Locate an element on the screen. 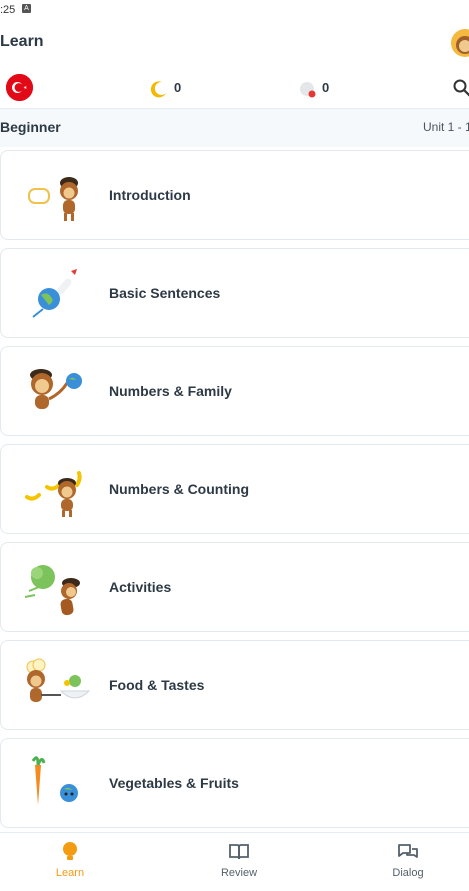  lesson-card-numbers-family: Numbers & Family is located at coordinates (234, 391).